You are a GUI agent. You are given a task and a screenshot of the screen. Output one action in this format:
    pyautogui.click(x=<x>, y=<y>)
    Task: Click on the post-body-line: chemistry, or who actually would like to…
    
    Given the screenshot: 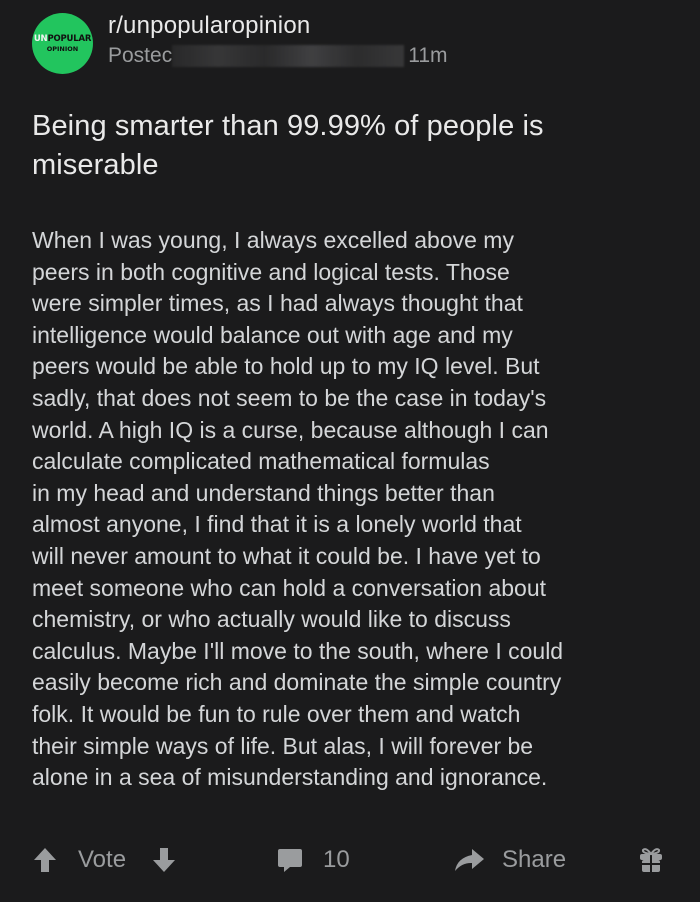 What is the action you would take?
    pyautogui.click(x=271, y=619)
    